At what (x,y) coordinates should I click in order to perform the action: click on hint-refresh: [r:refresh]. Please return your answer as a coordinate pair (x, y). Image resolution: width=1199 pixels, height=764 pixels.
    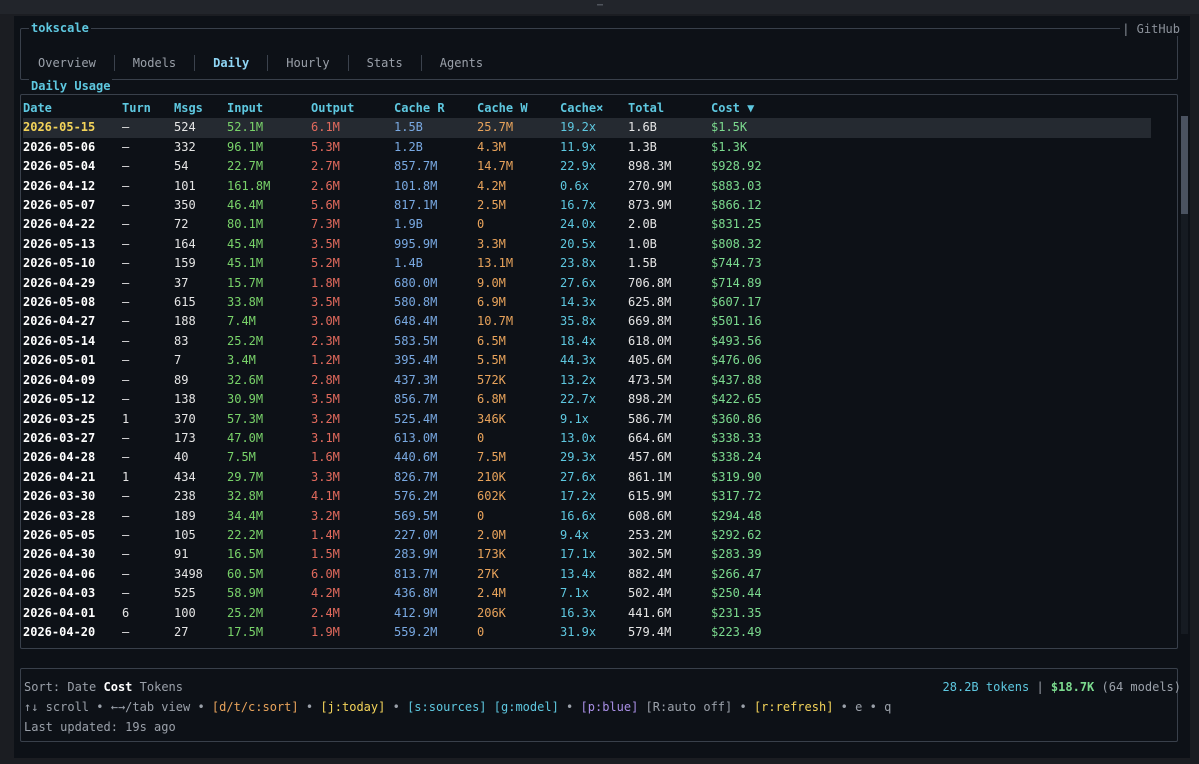
    Looking at the image, I should click on (793, 707).